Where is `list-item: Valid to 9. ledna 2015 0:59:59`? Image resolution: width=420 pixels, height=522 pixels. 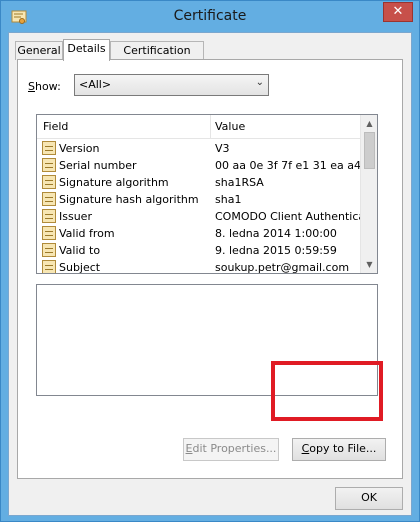 list-item: Valid to 9. ledna 2015 0:59:59 is located at coordinates (199, 250).